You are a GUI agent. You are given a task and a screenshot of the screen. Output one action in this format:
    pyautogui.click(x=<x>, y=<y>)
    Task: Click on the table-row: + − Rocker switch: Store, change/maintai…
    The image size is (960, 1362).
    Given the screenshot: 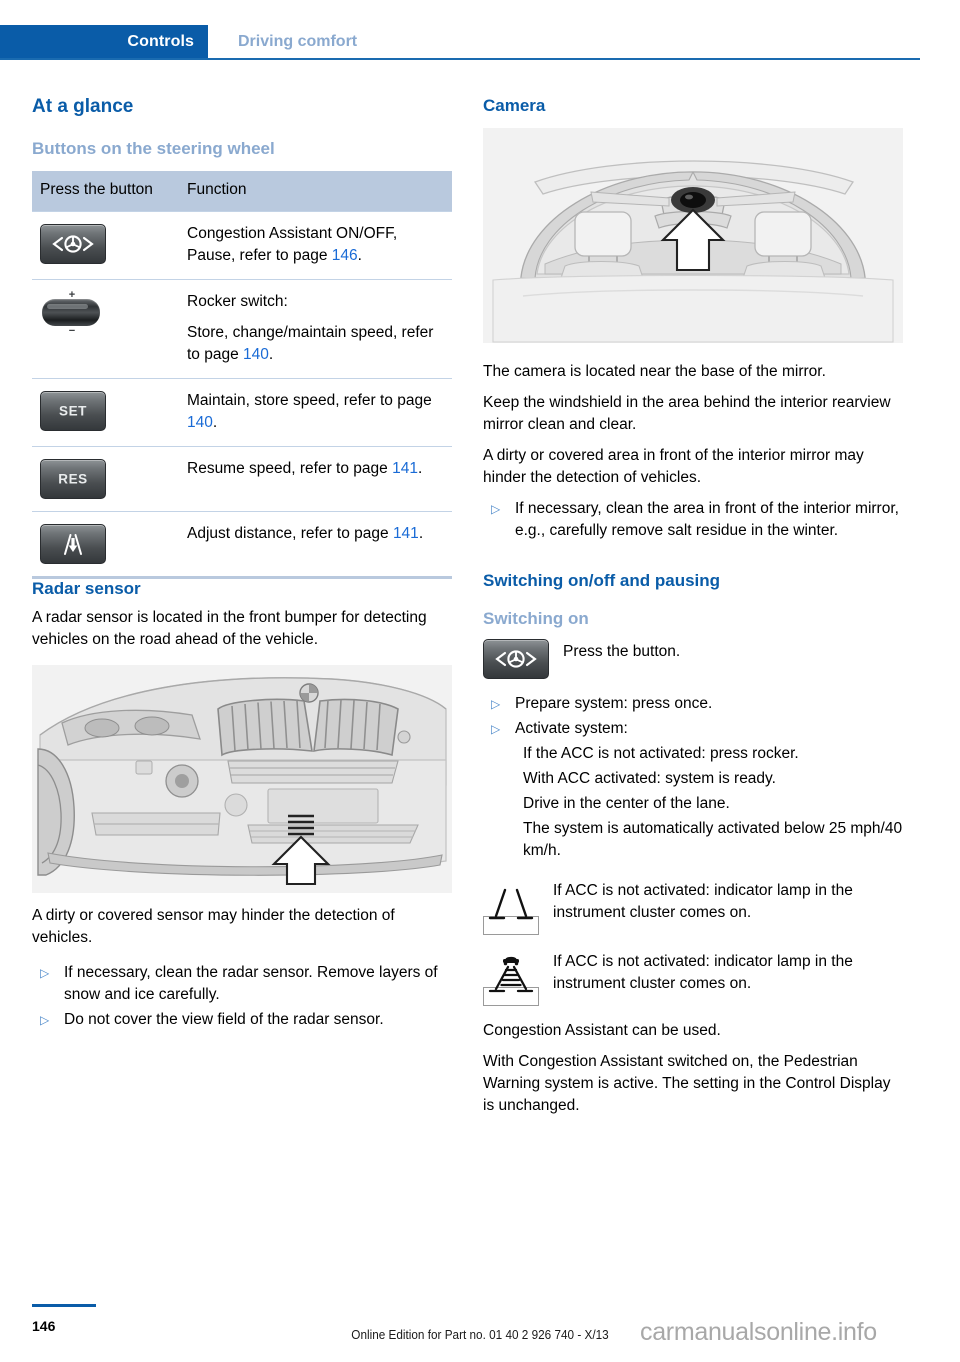 What is the action you would take?
    pyautogui.click(x=242, y=328)
    